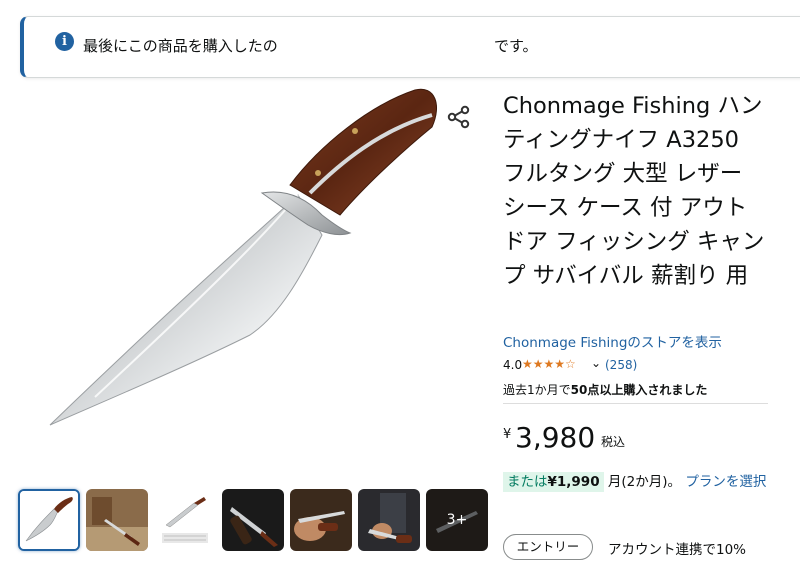  What do you see at coordinates (555, 437) in the screenshot?
I see `price-amount: 3,980` at bounding box center [555, 437].